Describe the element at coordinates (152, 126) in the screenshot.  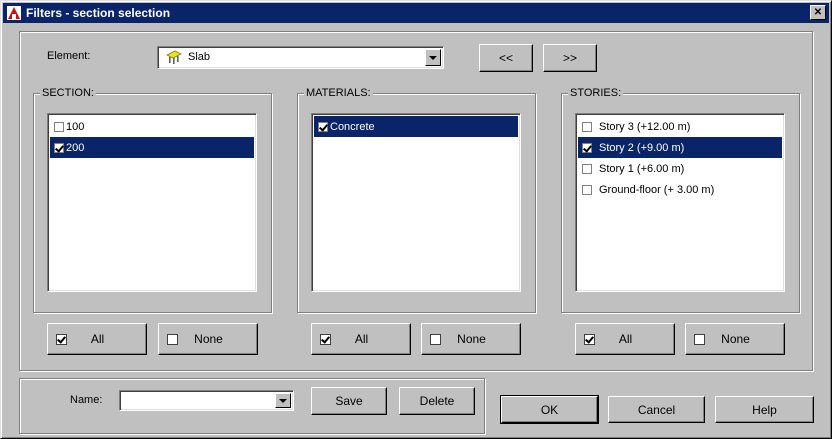
I see `list-item-section-100: 100` at that location.